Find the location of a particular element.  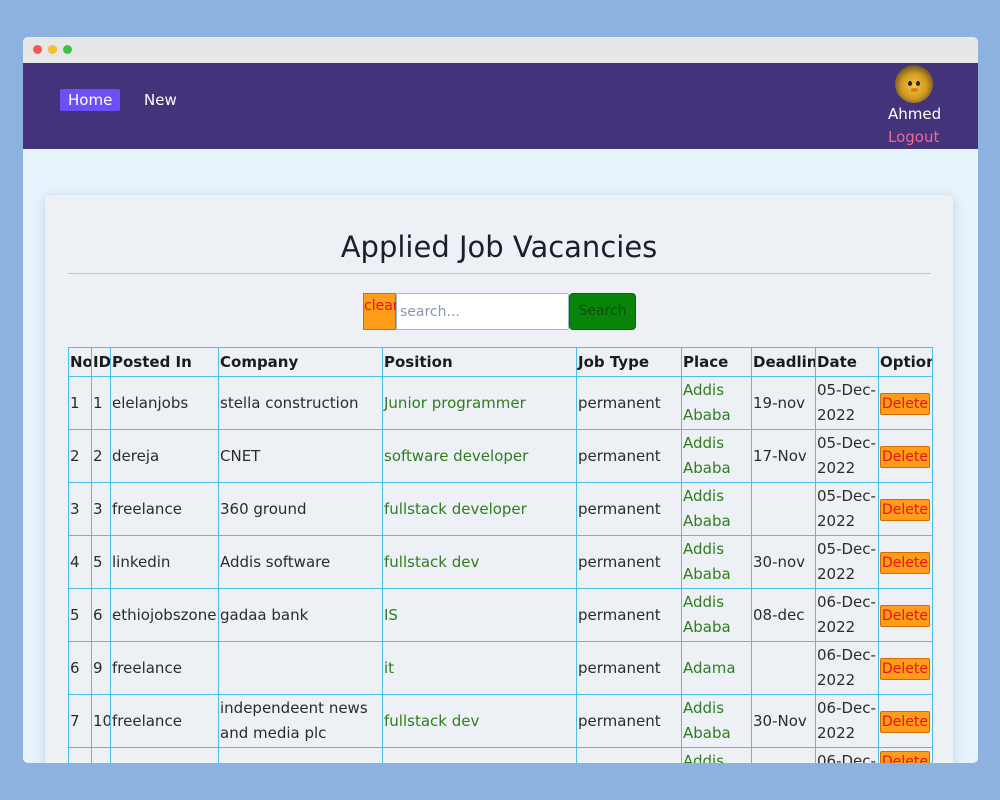

cell-posted-in: ethiojobszone is located at coordinates (164, 615).